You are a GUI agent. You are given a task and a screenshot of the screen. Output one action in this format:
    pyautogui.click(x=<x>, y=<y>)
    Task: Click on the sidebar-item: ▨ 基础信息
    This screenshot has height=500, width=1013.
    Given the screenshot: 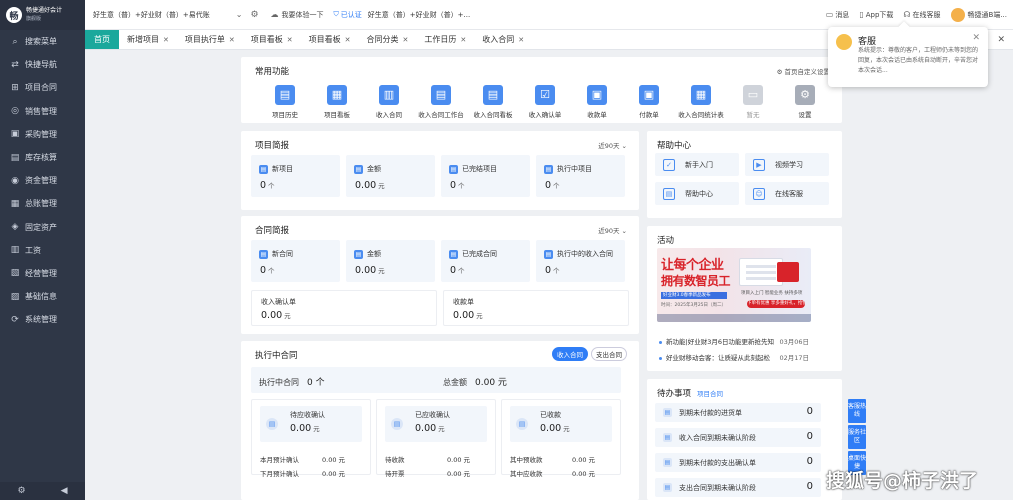 What is the action you would take?
    pyautogui.click(x=42, y=296)
    